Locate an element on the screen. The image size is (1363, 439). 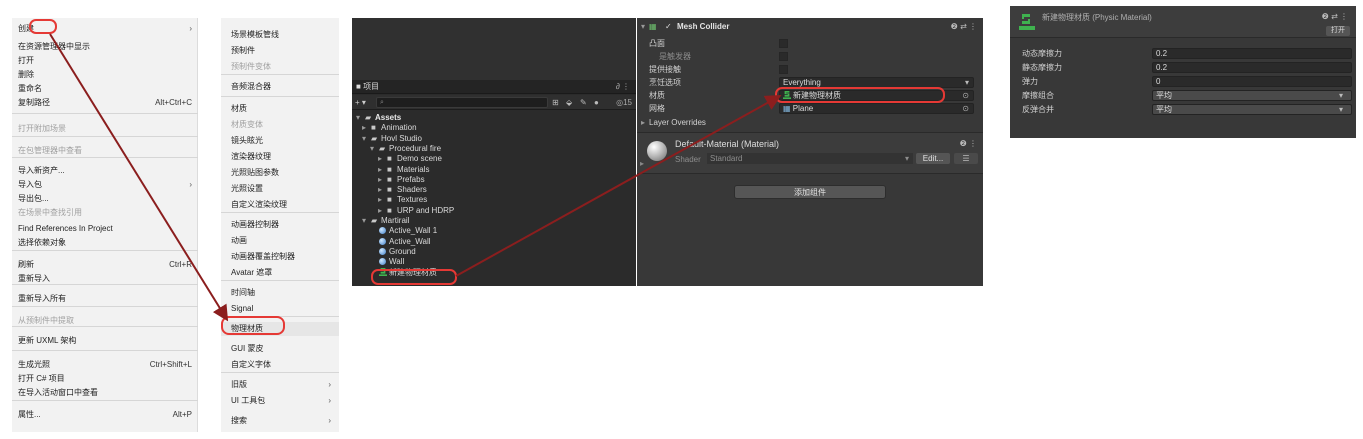
project-tree-item: ▾ ▰ Assets is located at coordinates (378, 118).